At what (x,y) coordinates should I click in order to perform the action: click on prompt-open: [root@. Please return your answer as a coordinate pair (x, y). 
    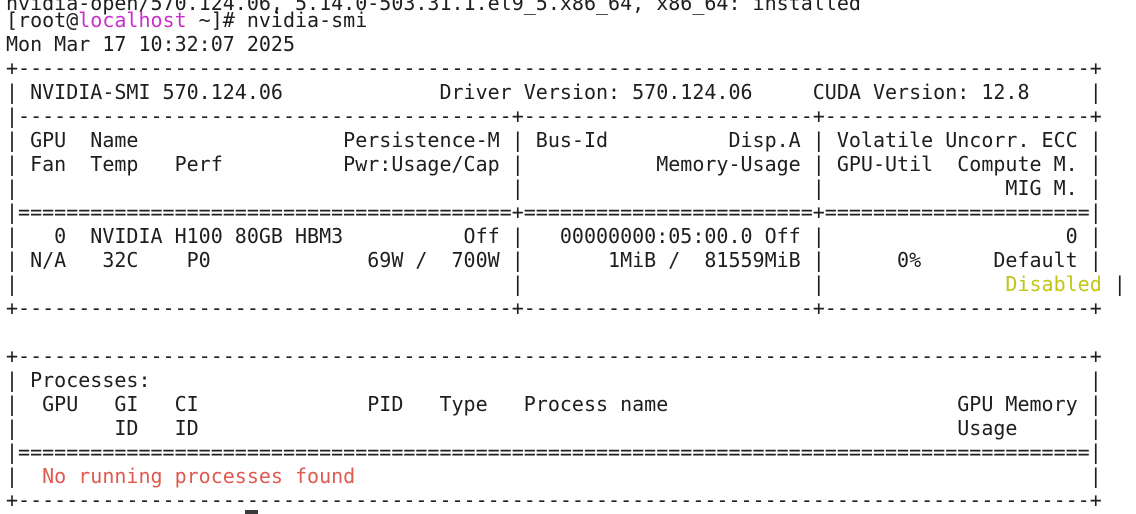
    Looking at the image, I should click on (42, 20).